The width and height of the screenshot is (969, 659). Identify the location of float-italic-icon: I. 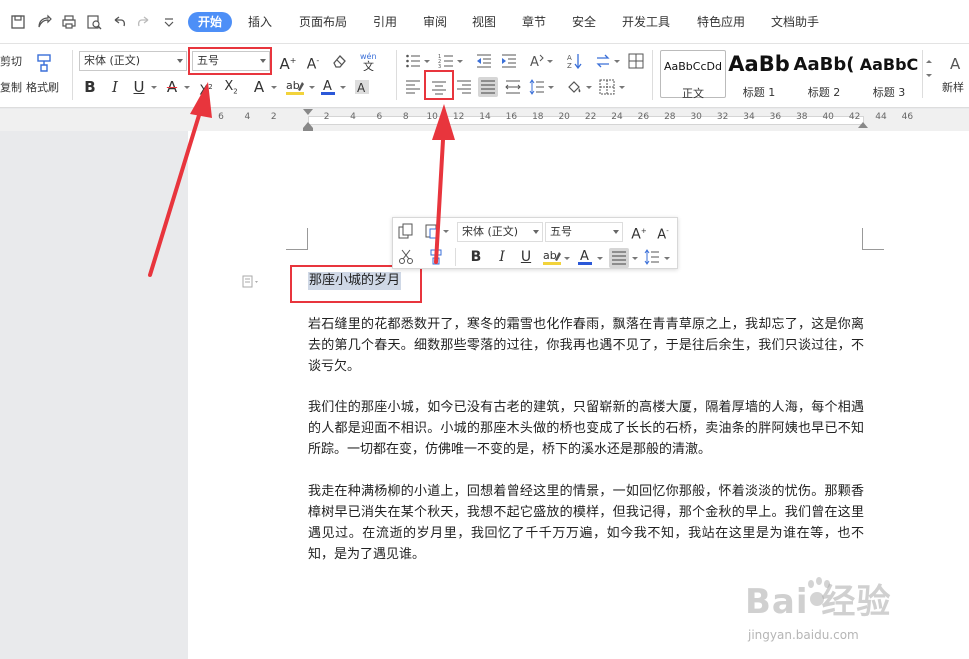
(502, 257).